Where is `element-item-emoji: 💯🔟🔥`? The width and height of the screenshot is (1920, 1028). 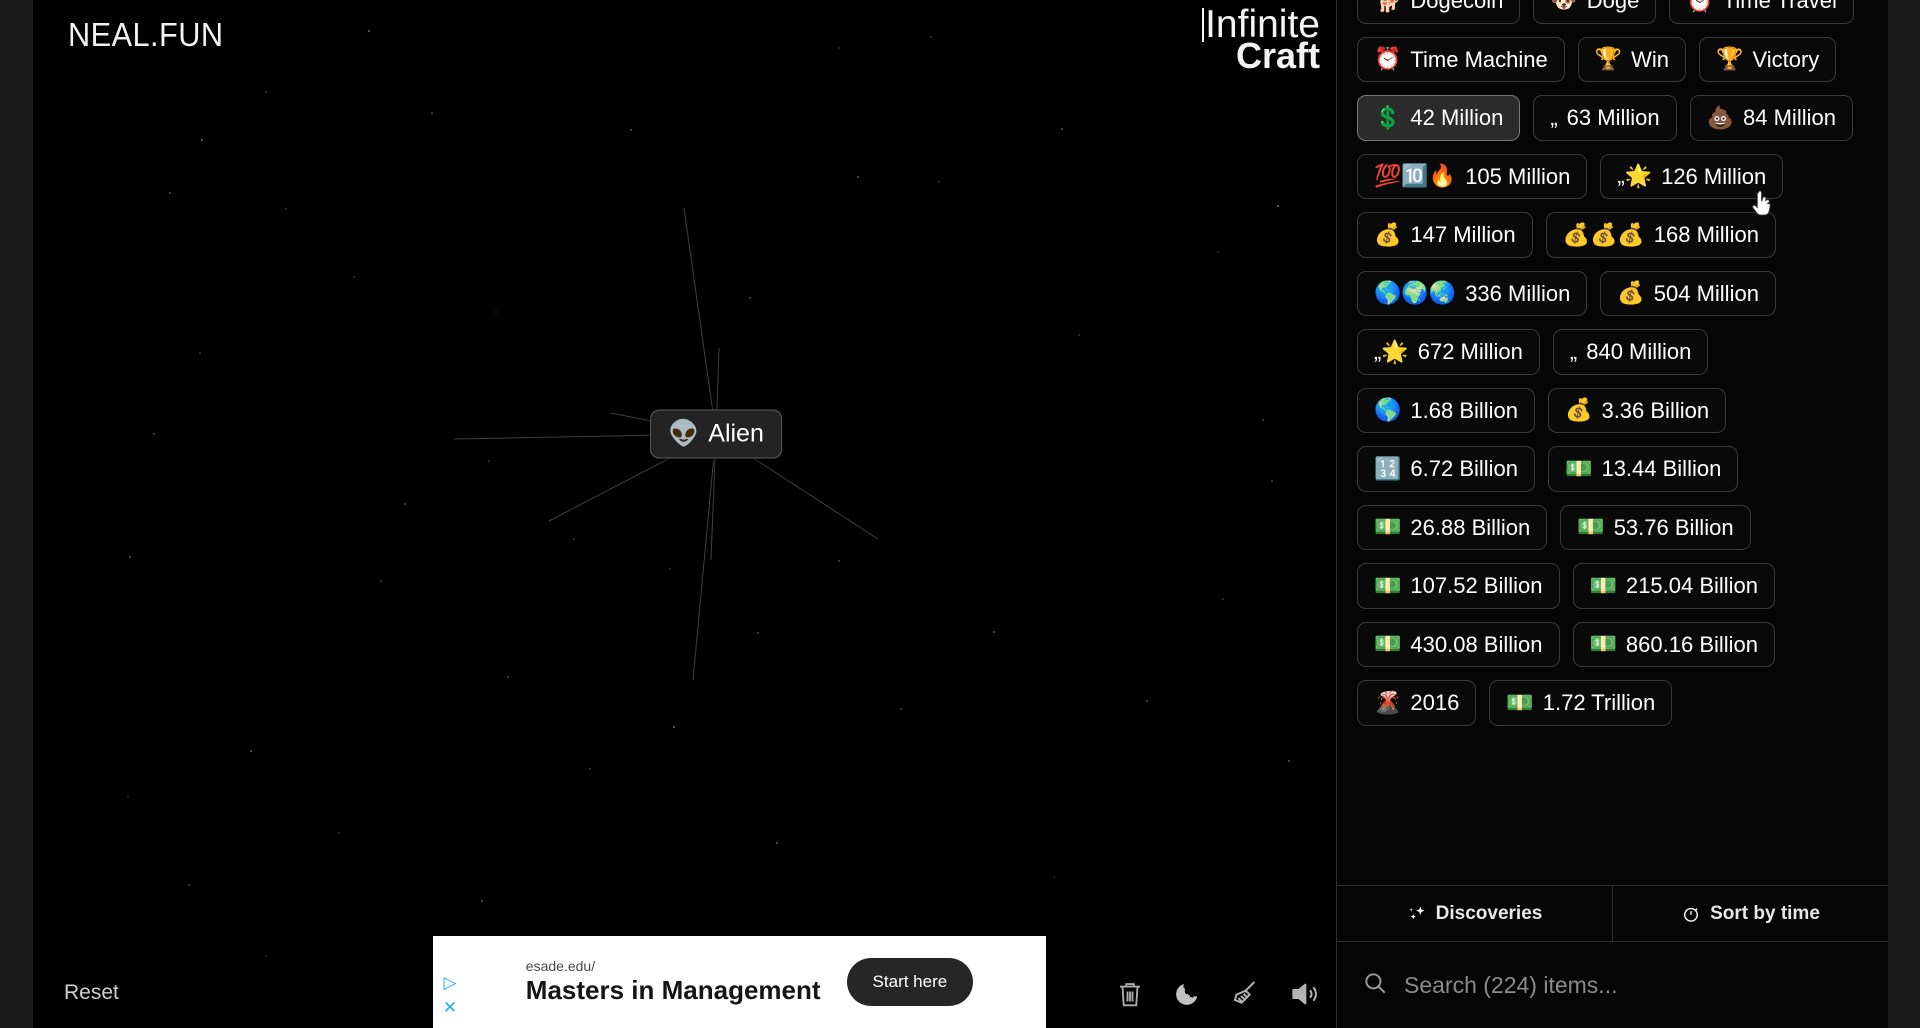 element-item-emoji: 💯🔟🔥 is located at coordinates (1415, 176).